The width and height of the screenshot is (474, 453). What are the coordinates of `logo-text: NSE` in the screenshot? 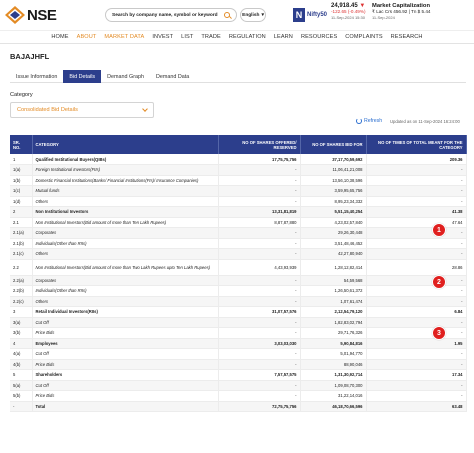 It's located at (42, 15).